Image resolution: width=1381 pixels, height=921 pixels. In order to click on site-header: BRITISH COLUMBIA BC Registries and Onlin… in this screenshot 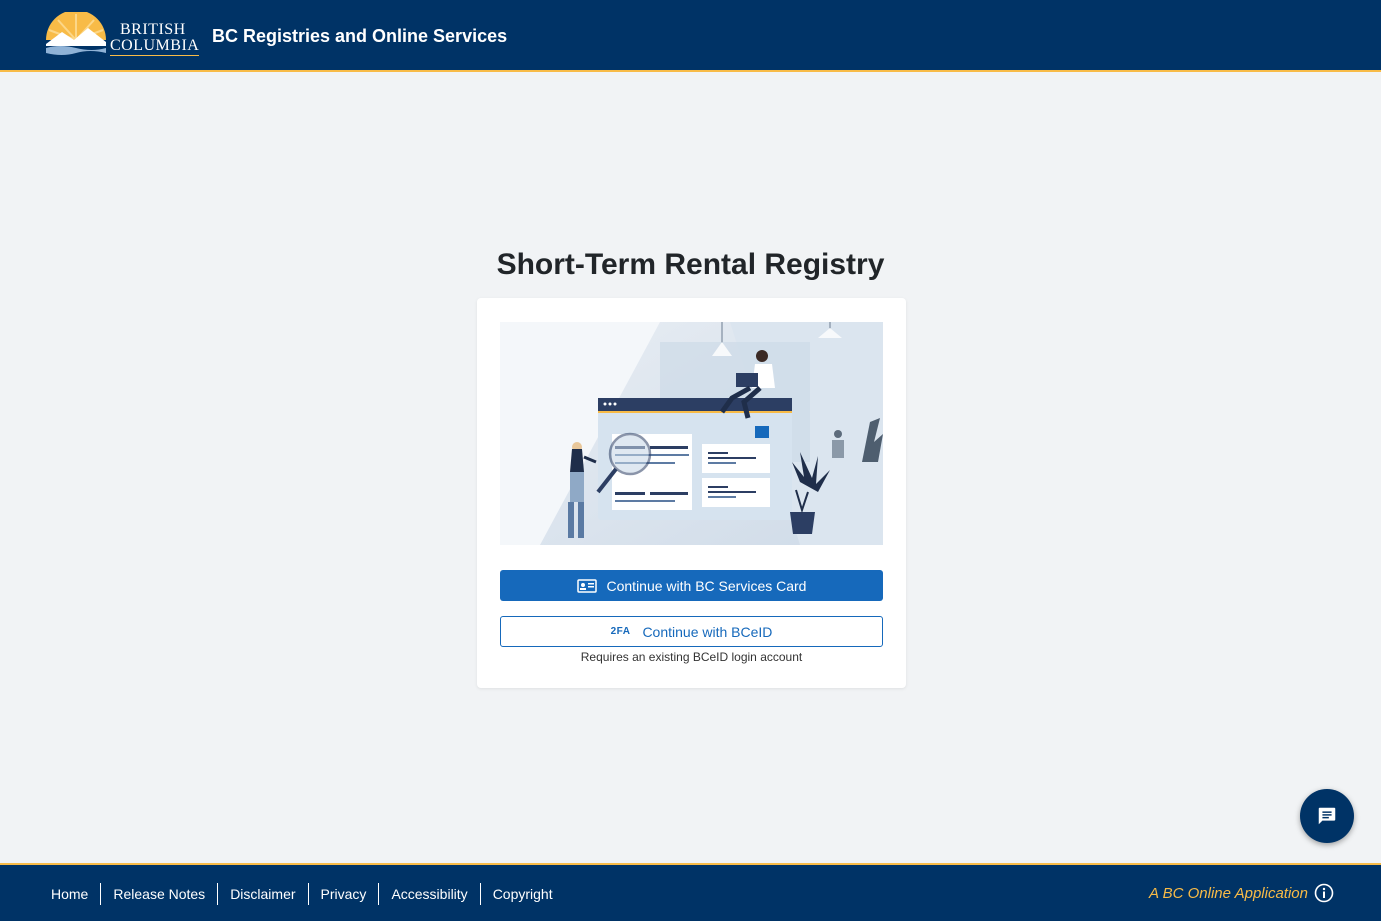, I will do `click(690, 36)`.